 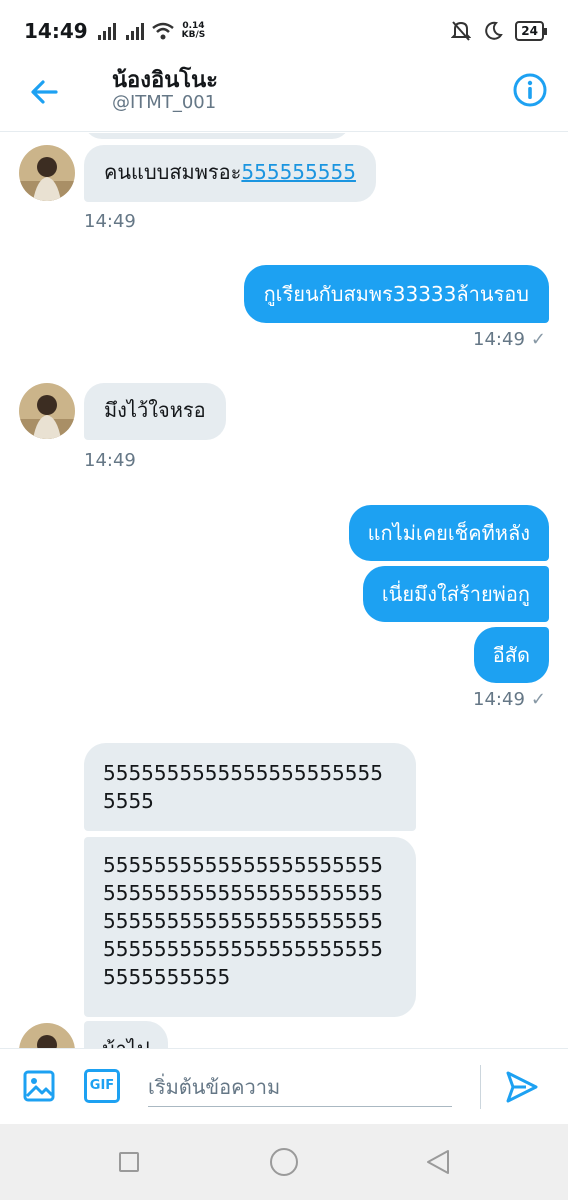 I want to click on image-icon, so click(x=39, y=1086).